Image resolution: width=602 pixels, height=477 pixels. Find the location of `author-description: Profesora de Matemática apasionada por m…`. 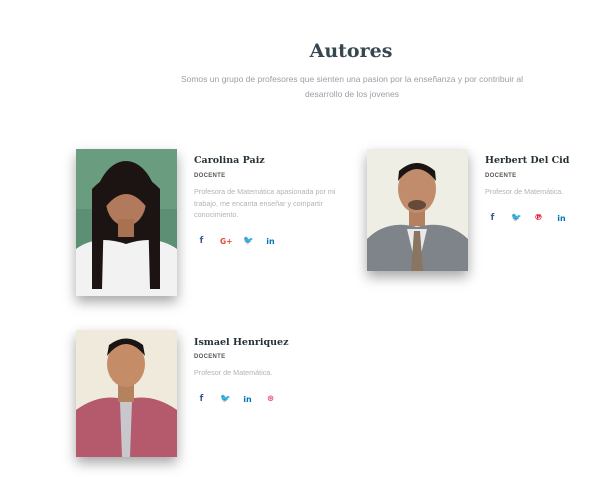

author-description: Profesora de Matemática apasionada por m… is located at coordinates (265, 203).